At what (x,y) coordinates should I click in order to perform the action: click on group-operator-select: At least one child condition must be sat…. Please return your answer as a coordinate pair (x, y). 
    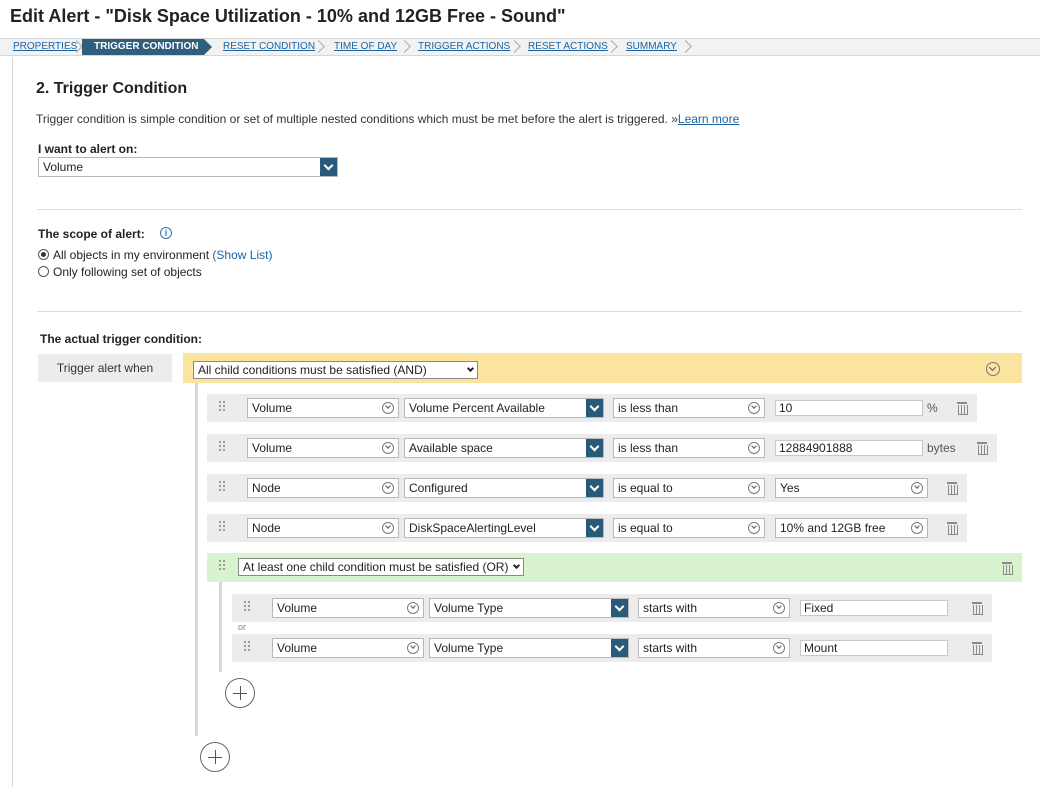
    Looking at the image, I should click on (381, 567).